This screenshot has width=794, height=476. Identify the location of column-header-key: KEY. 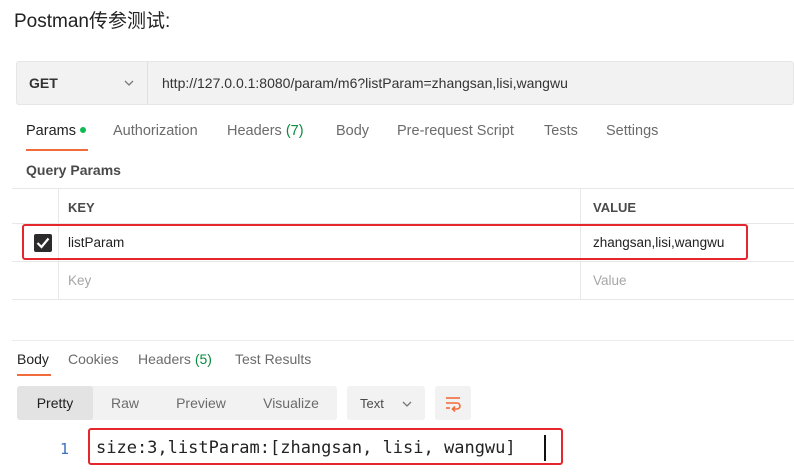
(81, 207).